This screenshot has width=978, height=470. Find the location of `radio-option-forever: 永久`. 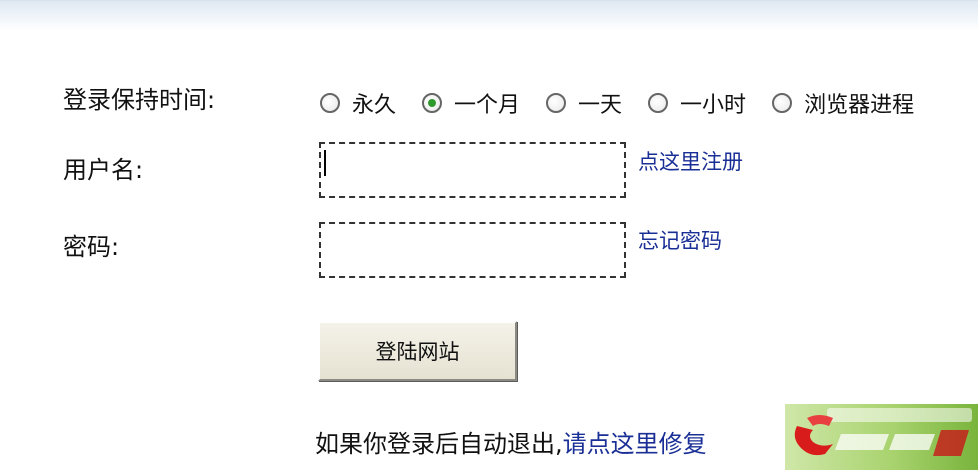

radio-option-forever: 永久 is located at coordinates (358, 103).